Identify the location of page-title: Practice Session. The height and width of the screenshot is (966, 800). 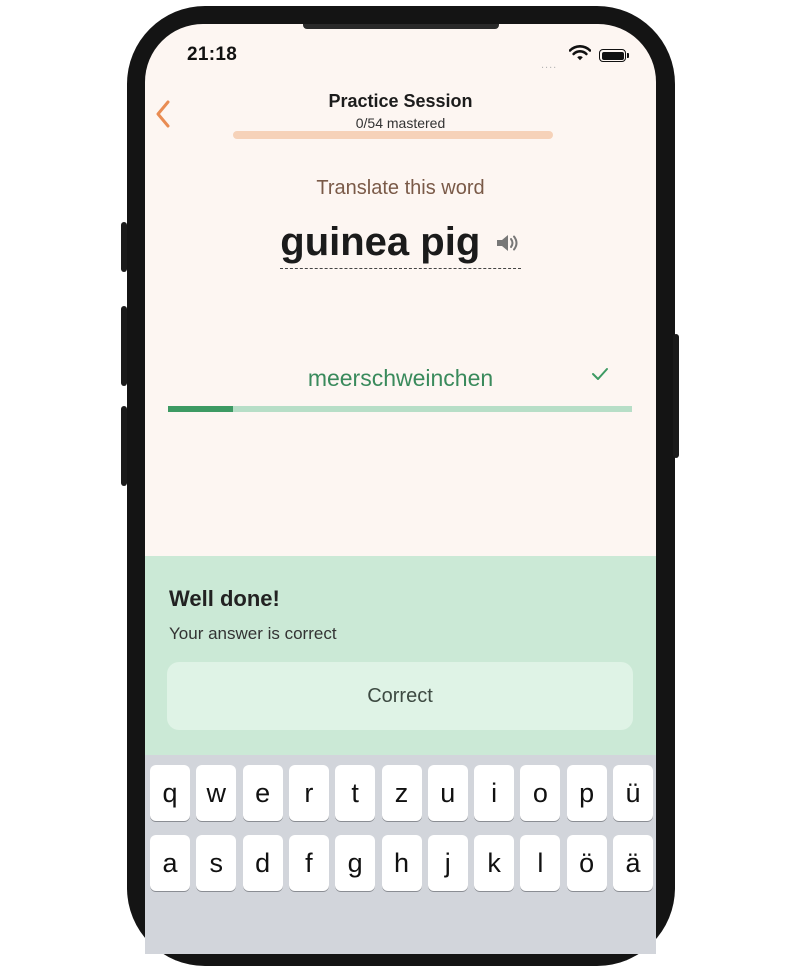
(400, 101).